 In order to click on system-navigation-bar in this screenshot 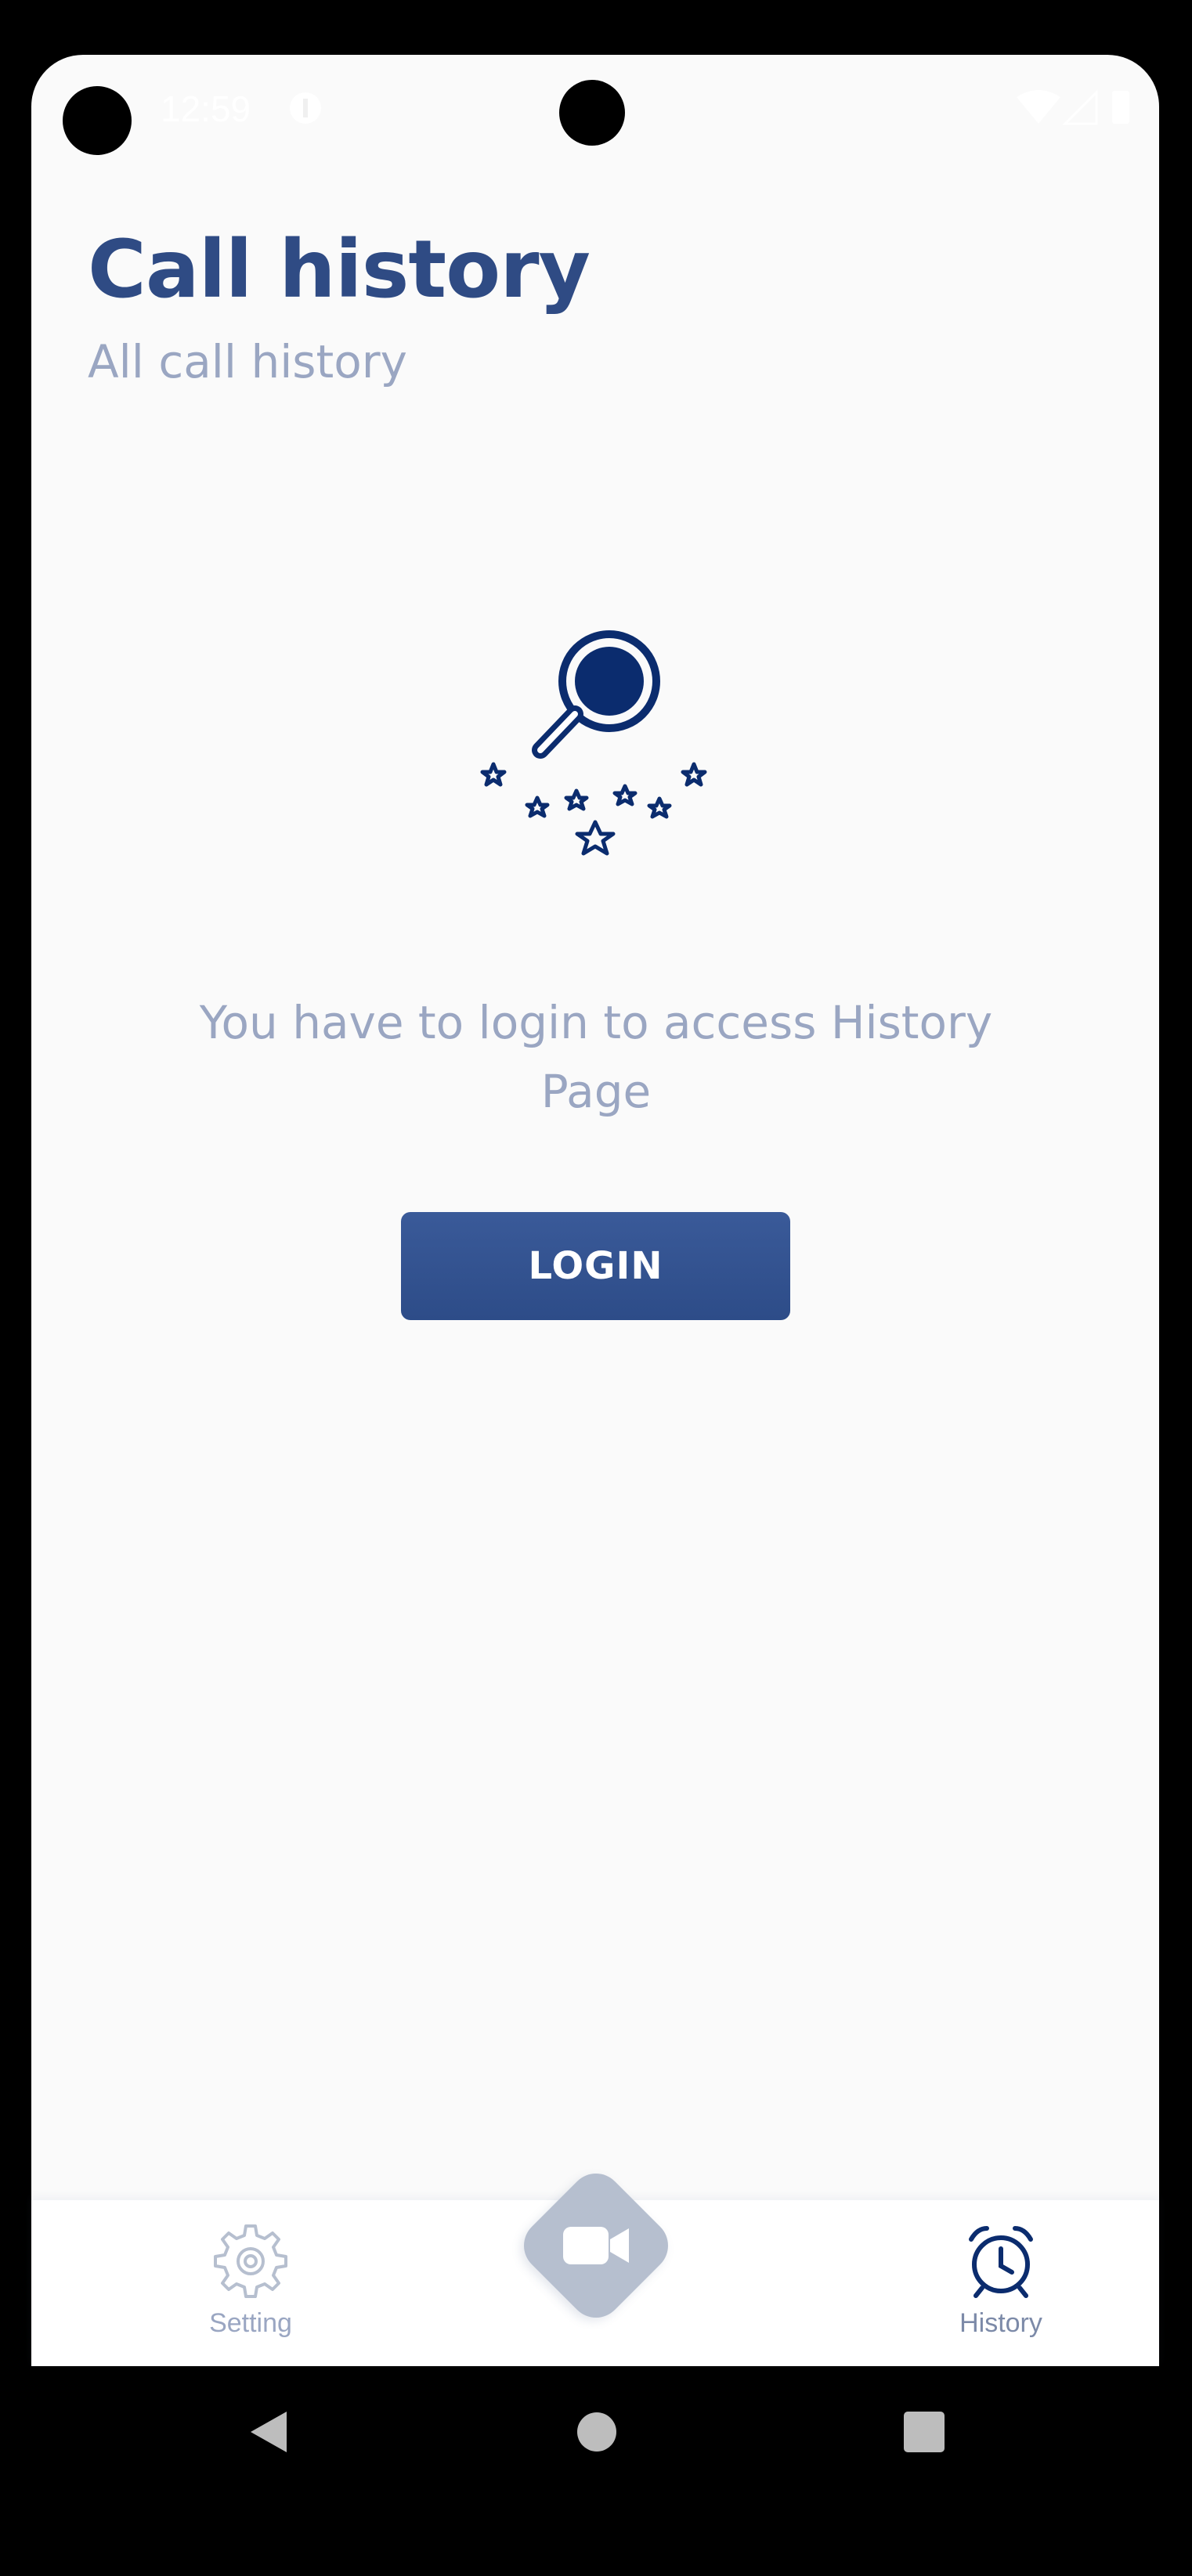, I will do `click(595, 2432)`.